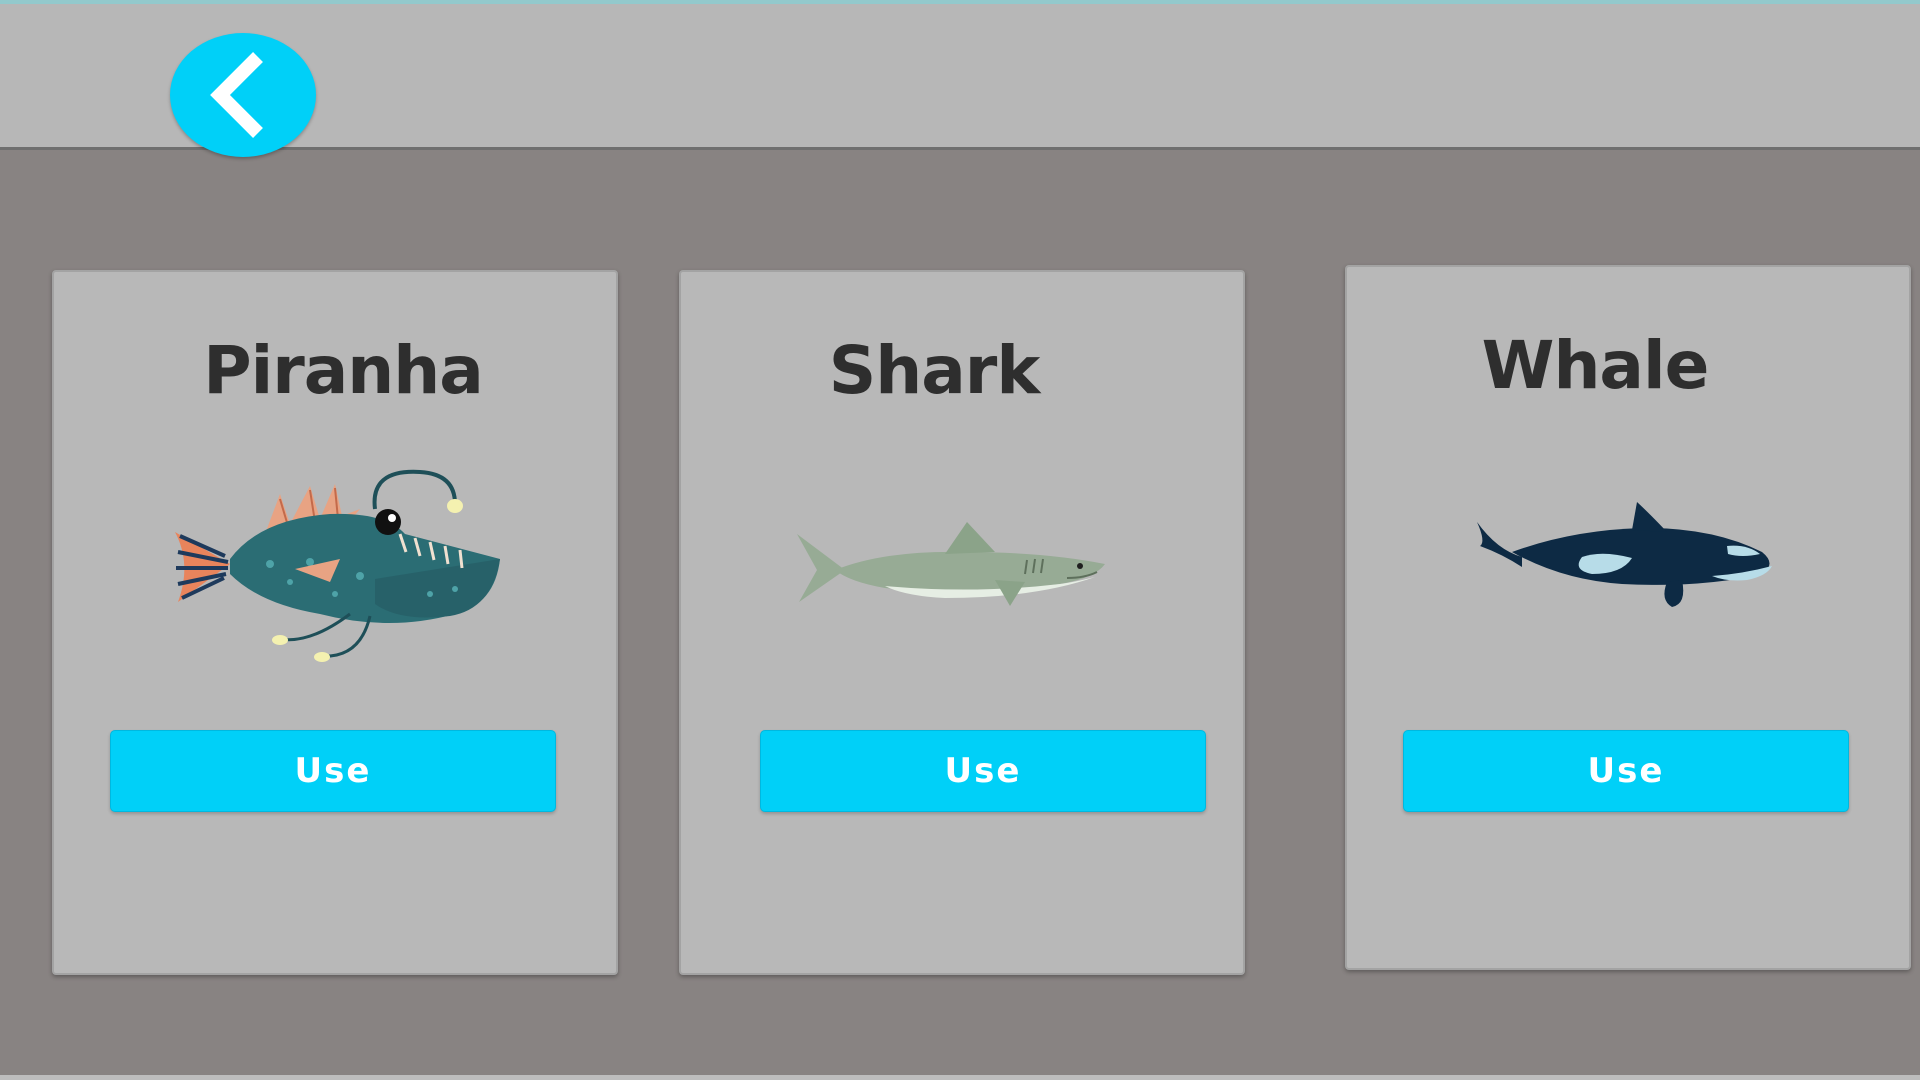 This screenshot has height=1080, width=1920. What do you see at coordinates (934, 370) in the screenshot?
I see `card-title: Shark` at bounding box center [934, 370].